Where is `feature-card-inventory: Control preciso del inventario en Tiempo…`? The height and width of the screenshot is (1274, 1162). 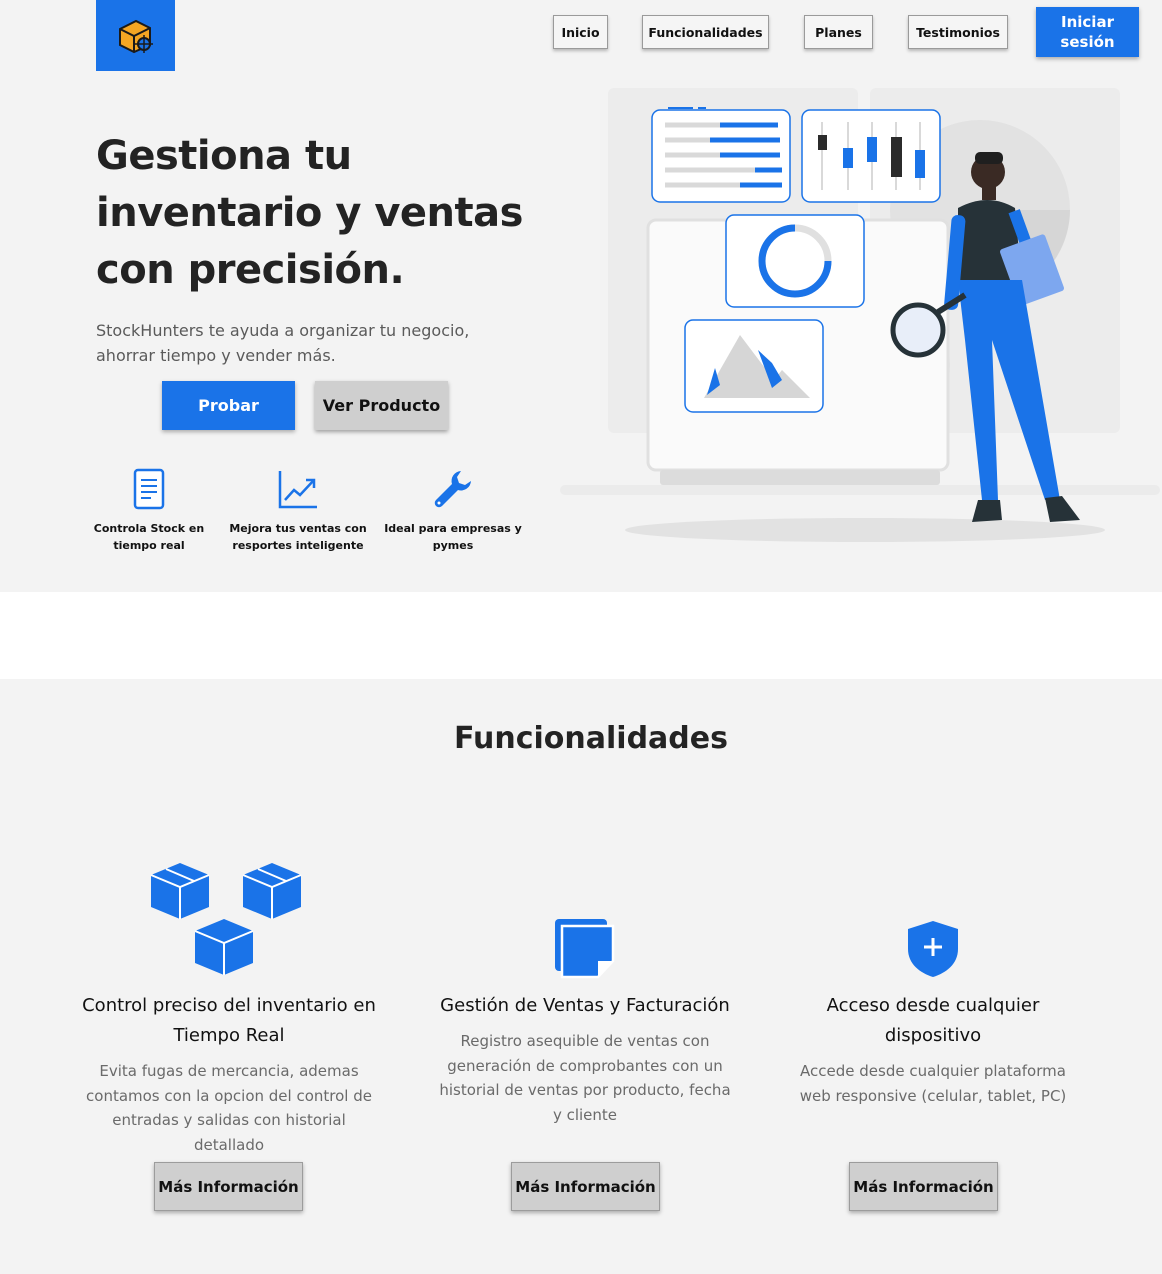 feature-card-inventory: Control preciso del inventario en Tiempo… is located at coordinates (229, 1003).